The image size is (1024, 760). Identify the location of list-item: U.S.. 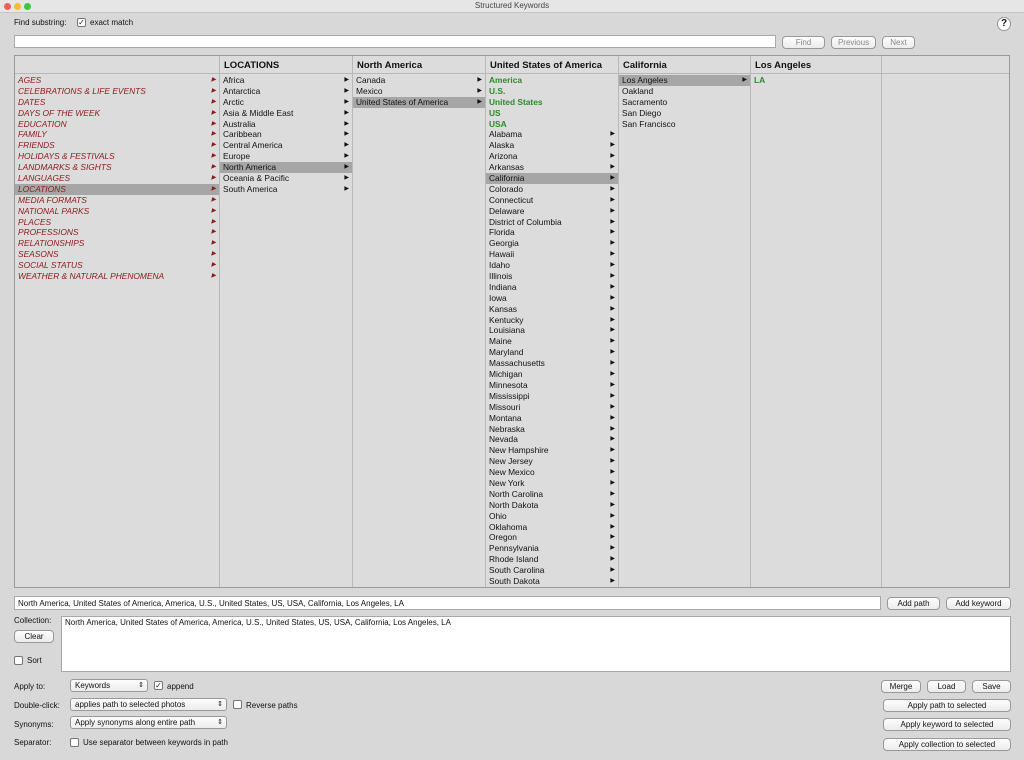
(552, 91).